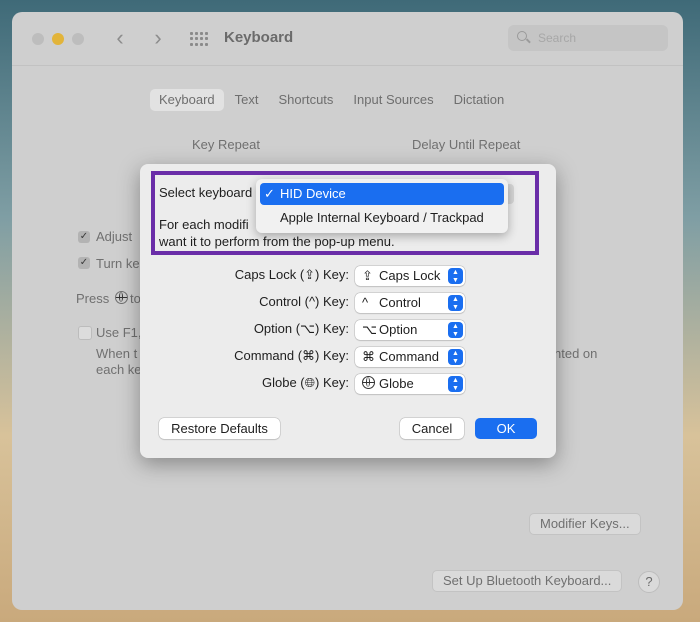  Describe the element at coordinates (479, 100) in the screenshot. I see `tab-dictation: Dictation` at that location.